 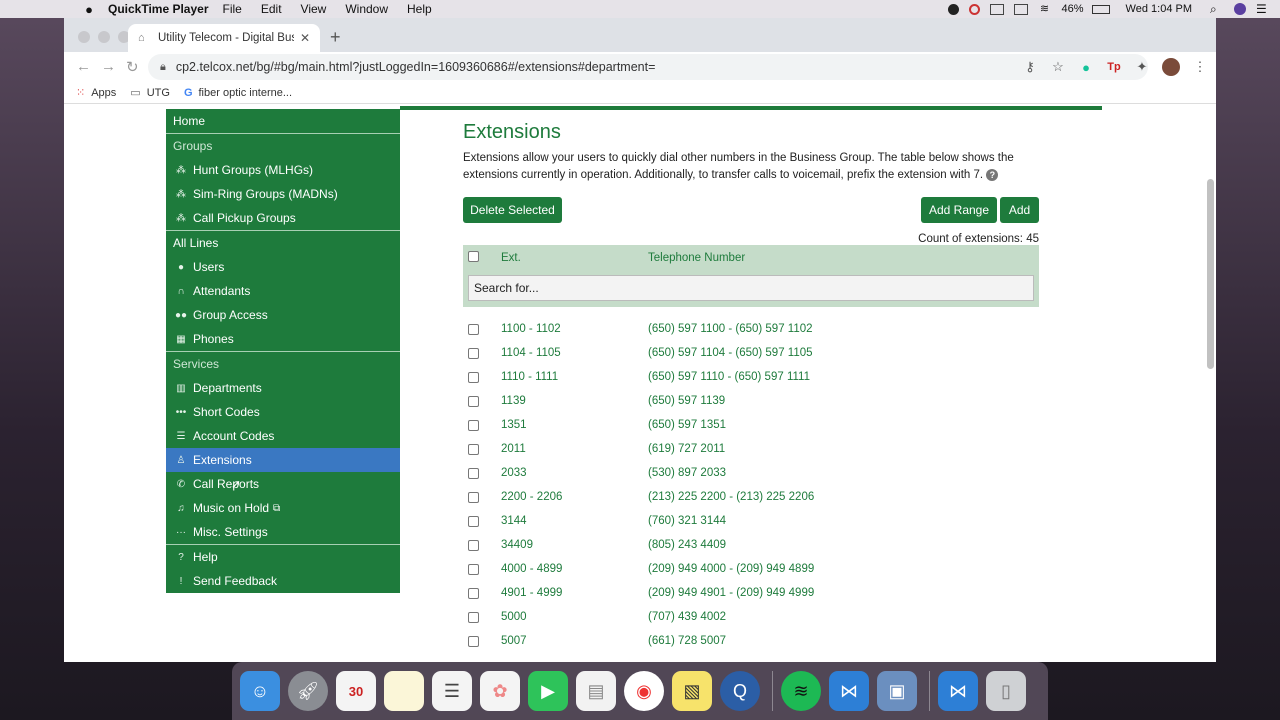 I want to click on menu-file: File, so click(x=232, y=9).